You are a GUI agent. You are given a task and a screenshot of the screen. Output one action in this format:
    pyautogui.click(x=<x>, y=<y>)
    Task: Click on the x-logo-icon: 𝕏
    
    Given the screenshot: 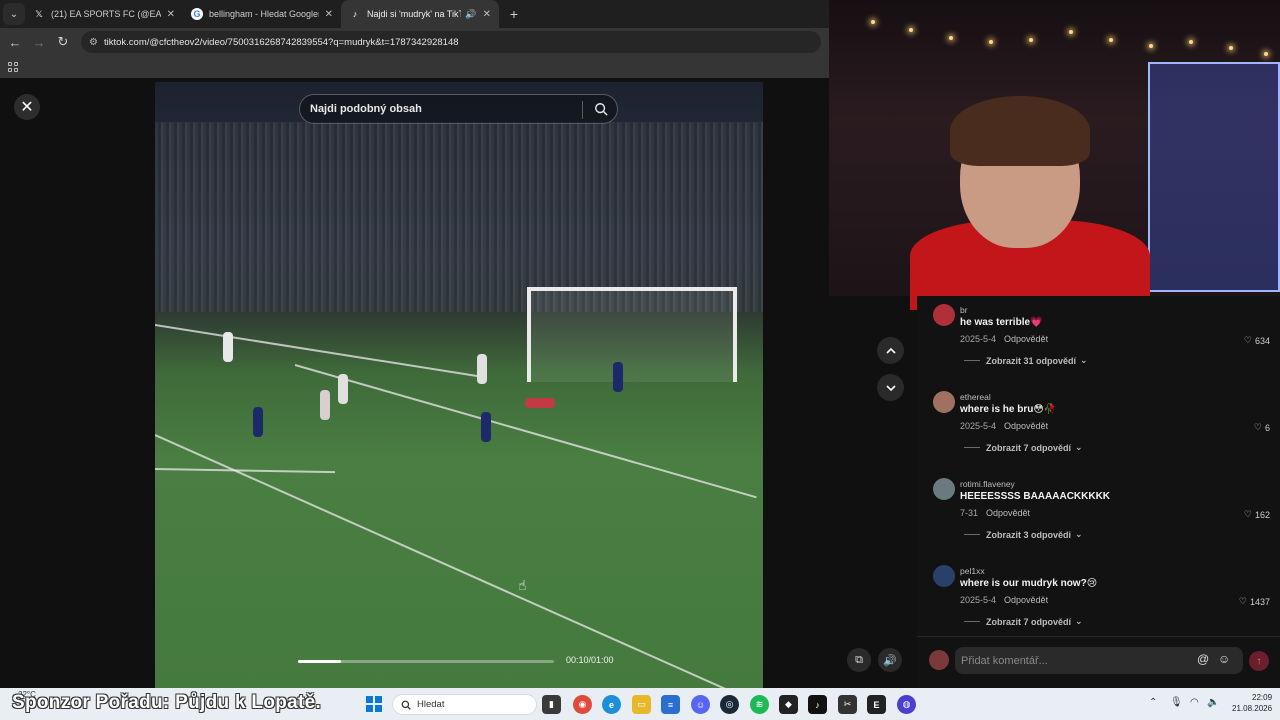 What is the action you would take?
    pyautogui.click(x=39, y=13)
    